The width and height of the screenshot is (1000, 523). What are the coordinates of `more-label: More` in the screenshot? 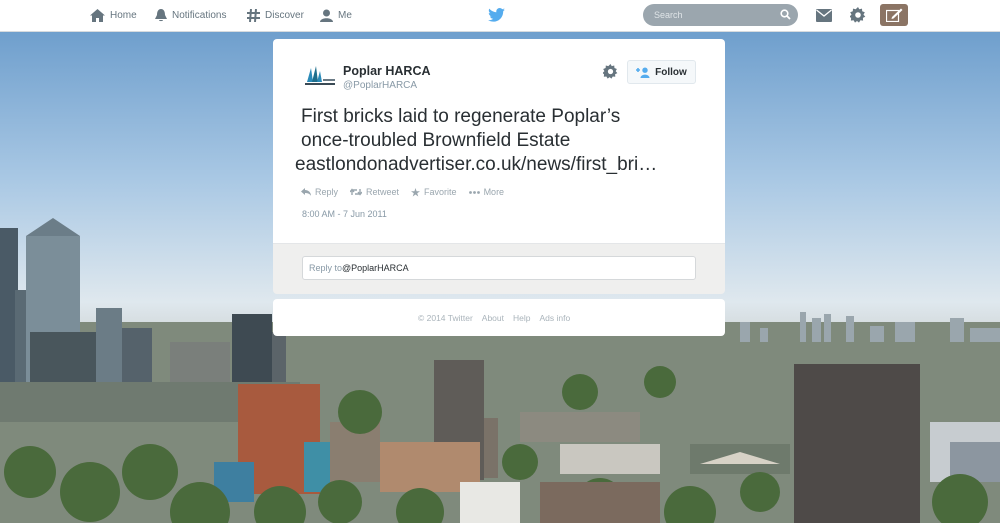 It's located at (494, 192).